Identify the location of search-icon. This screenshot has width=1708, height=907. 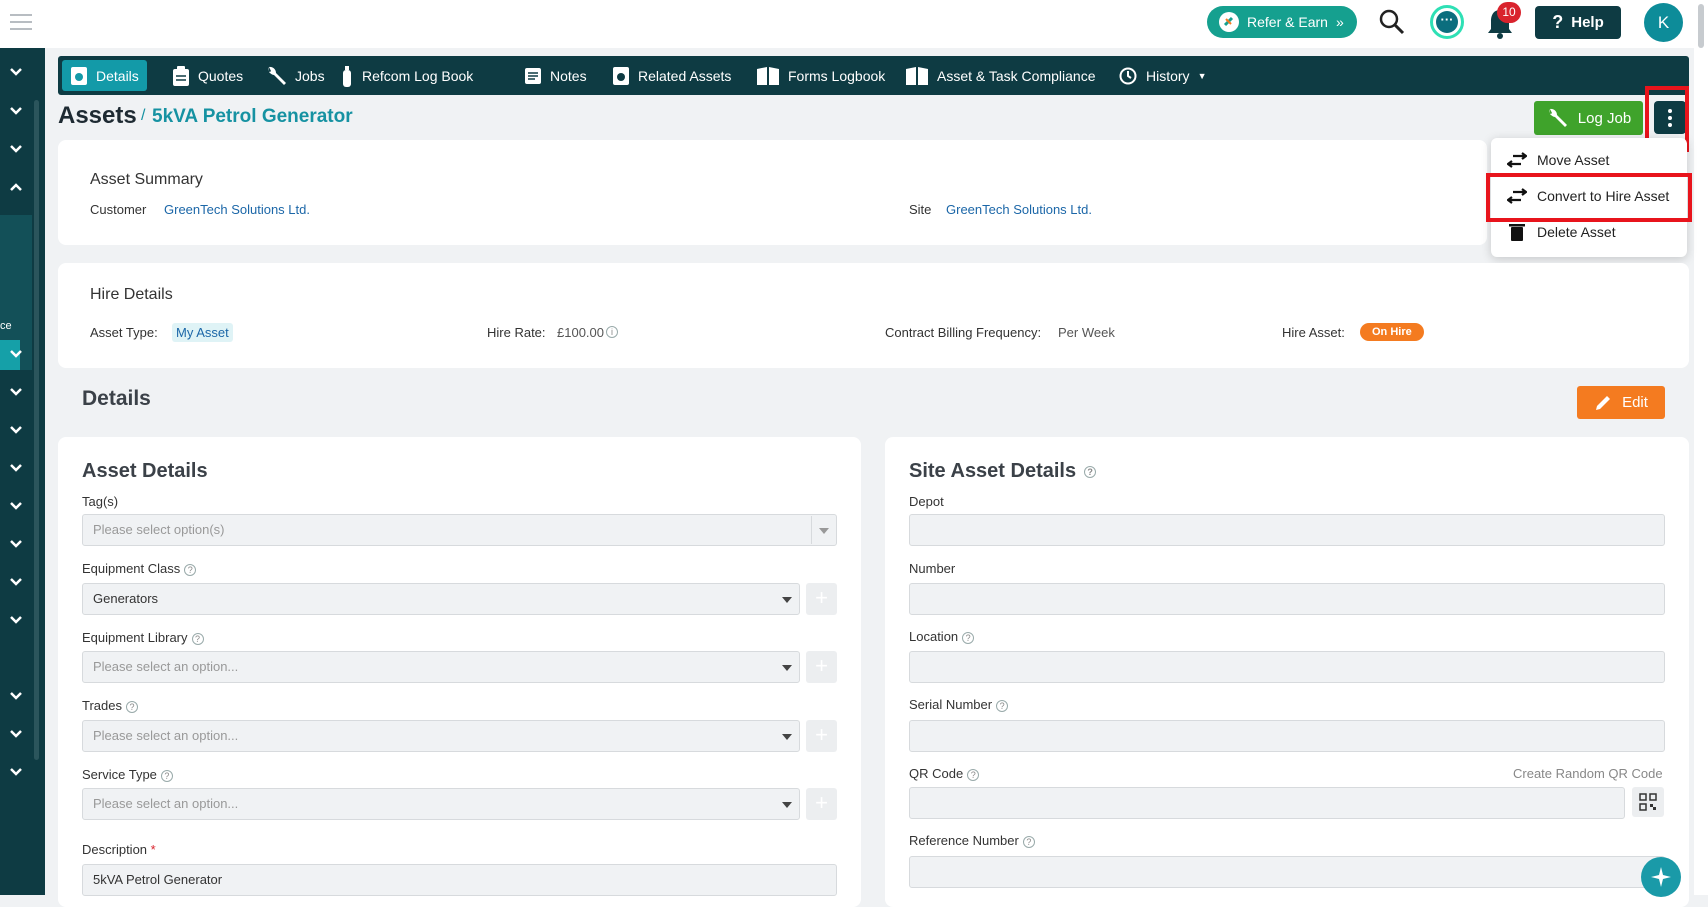
(1392, 22).